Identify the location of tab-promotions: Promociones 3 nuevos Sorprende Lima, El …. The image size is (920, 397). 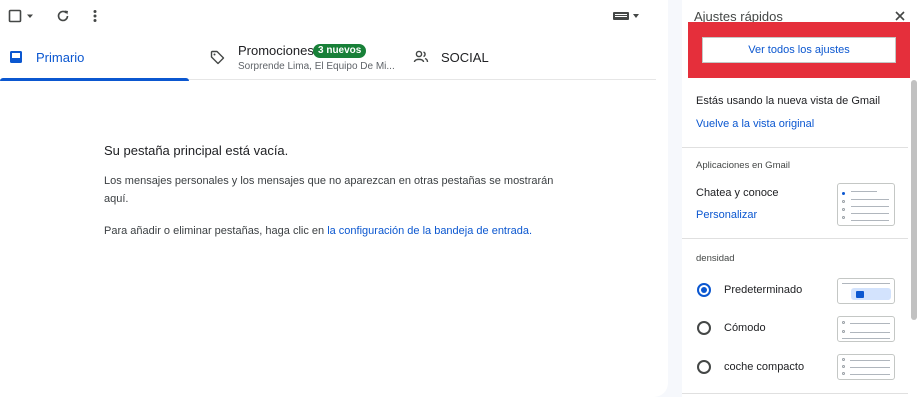
(300, 57).